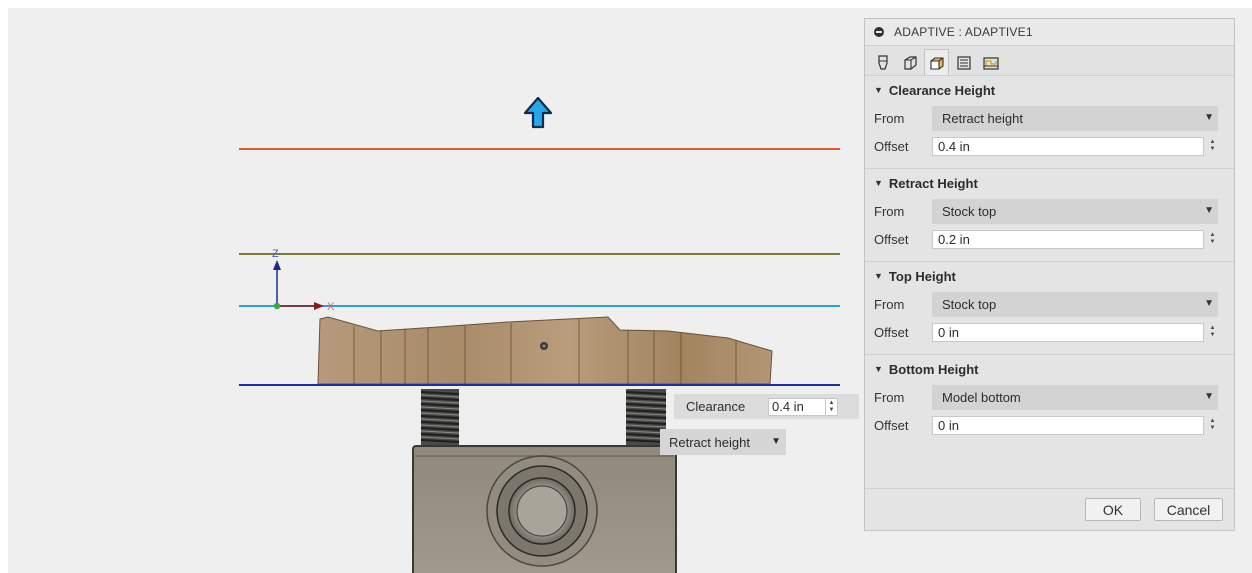 The height and width of the screenshot is (573, 1252). I want to click on clearance-offset-stepper: ▲ ▼, so click(1212, 146).